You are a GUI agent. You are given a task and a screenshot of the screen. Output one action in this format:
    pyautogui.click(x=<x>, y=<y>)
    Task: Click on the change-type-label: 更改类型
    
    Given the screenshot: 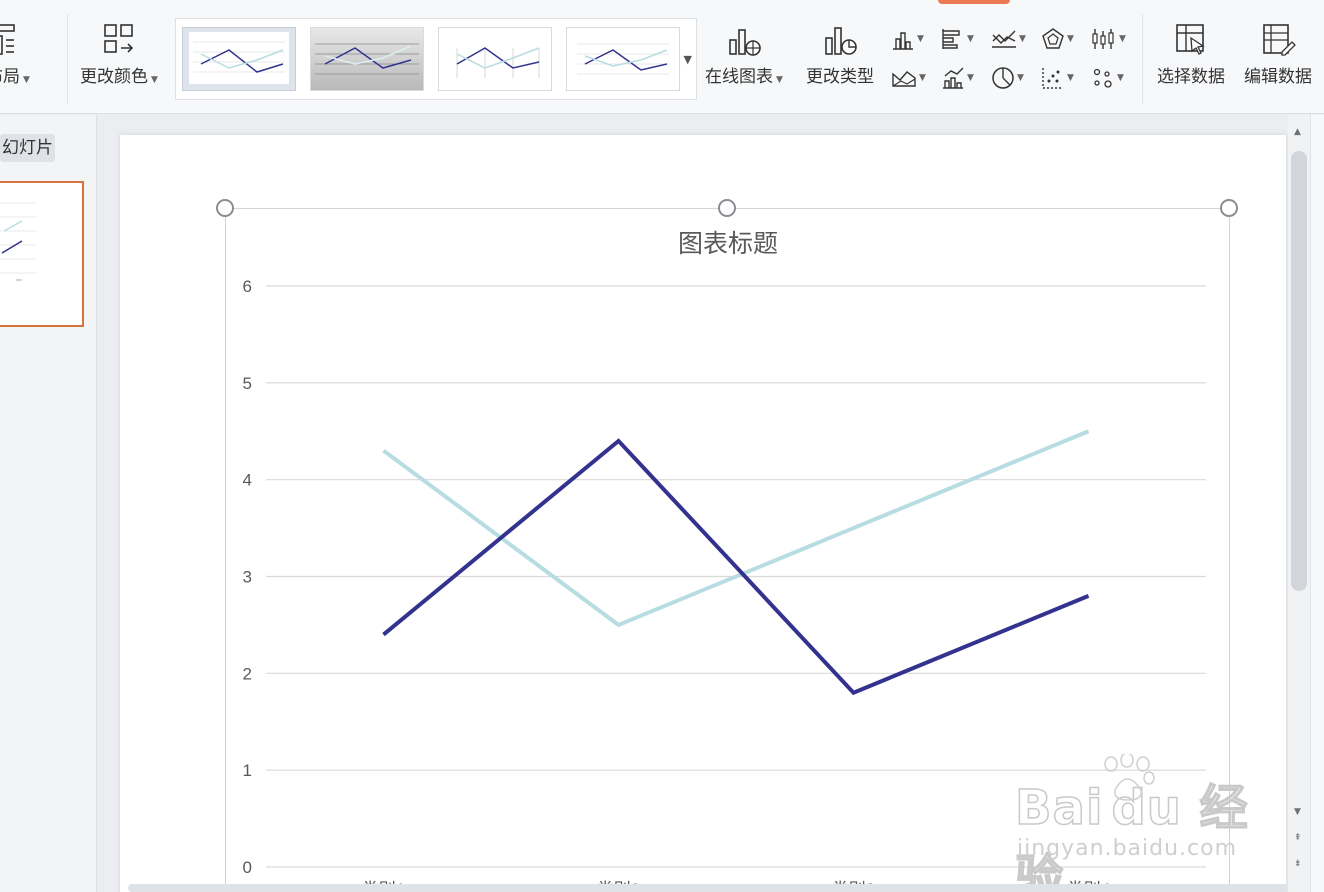 What is the action you would take?
    pyautogui.click(x=840, y=77)
    